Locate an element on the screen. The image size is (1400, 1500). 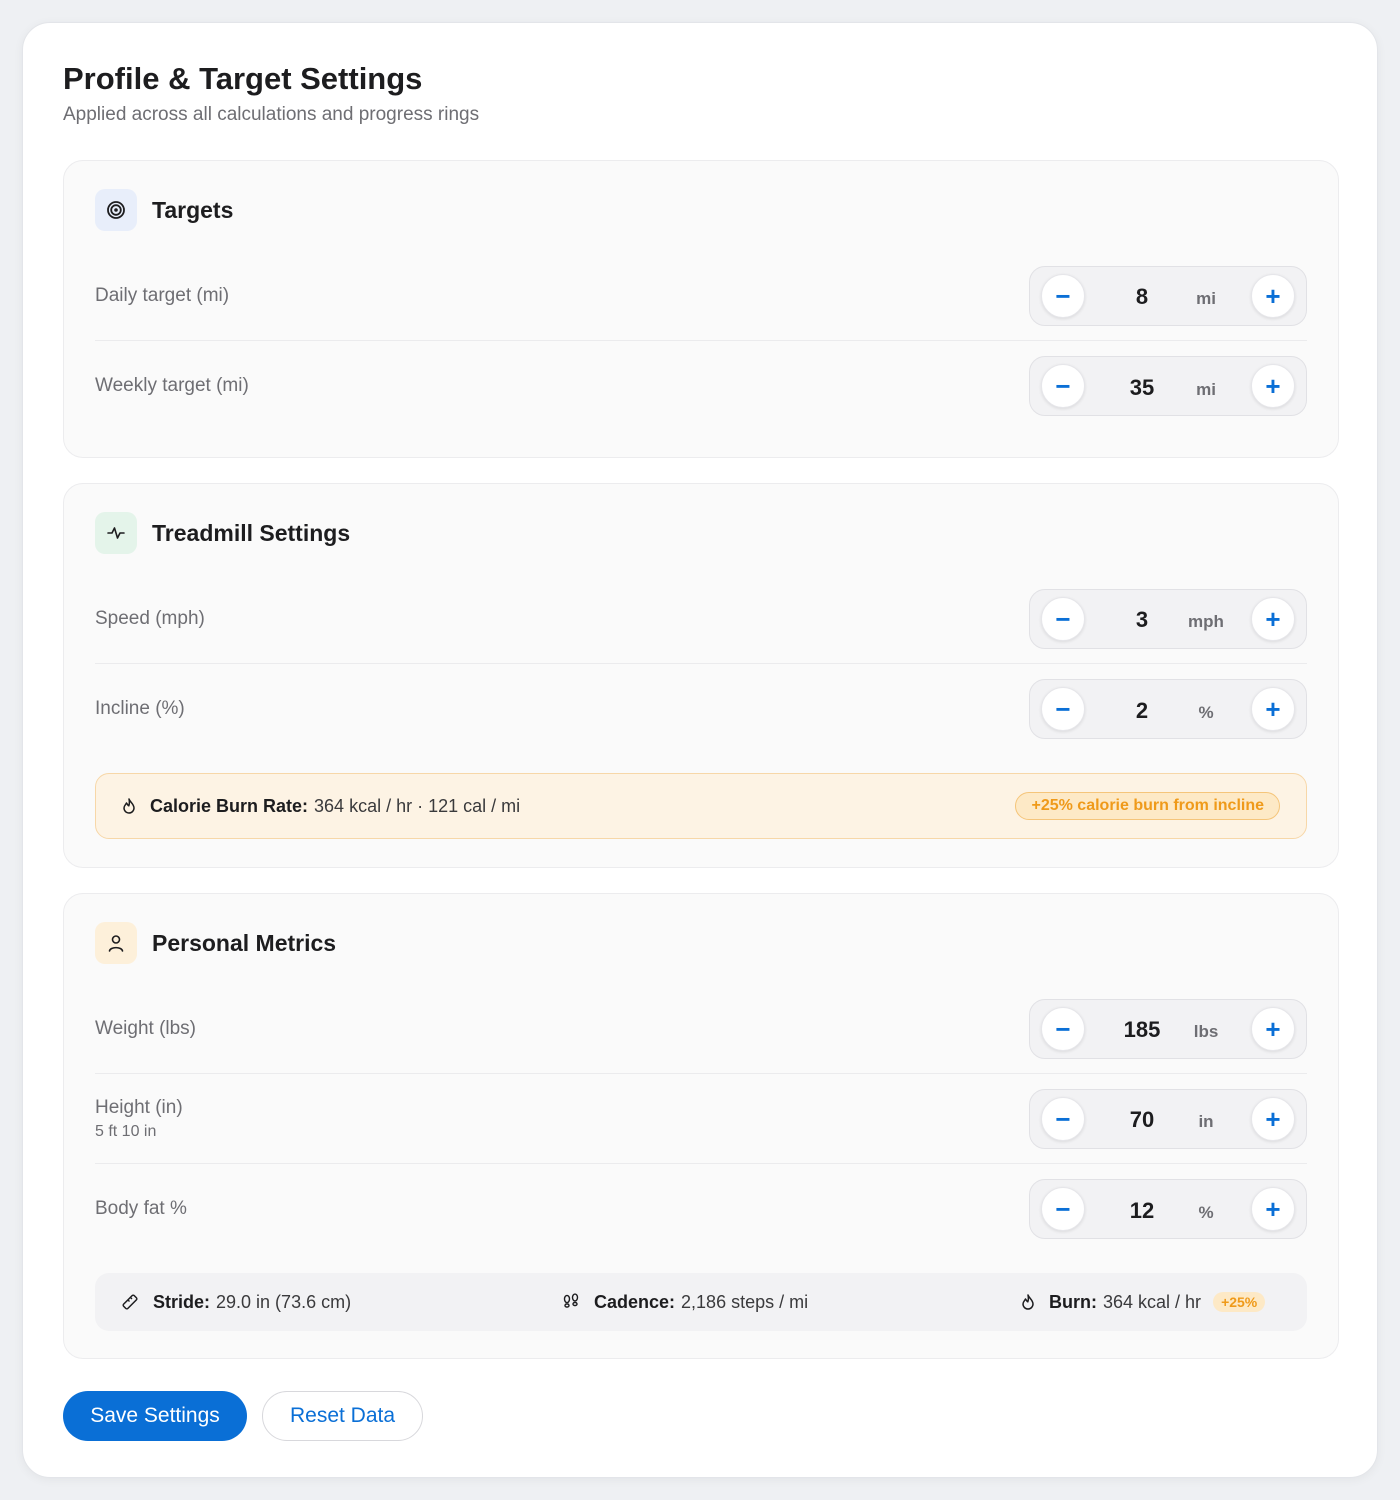
reset-data-button: Reset Data is located at coordinates (342, 1416).